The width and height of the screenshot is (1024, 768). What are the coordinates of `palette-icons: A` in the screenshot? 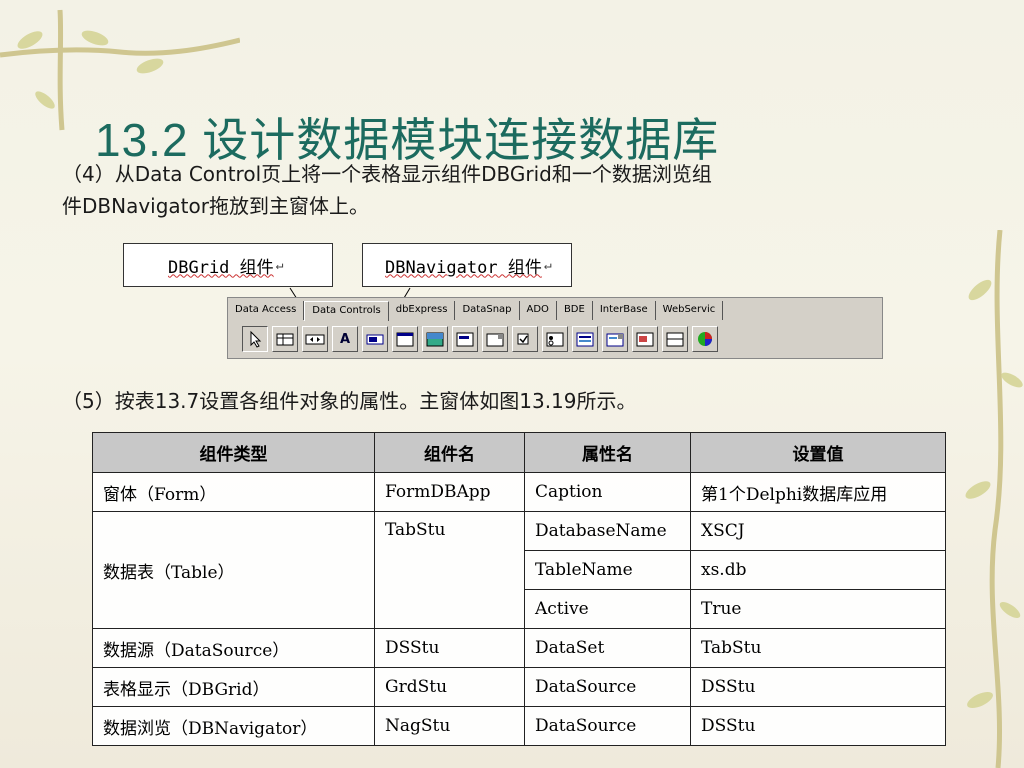 It's located at (555, 336).